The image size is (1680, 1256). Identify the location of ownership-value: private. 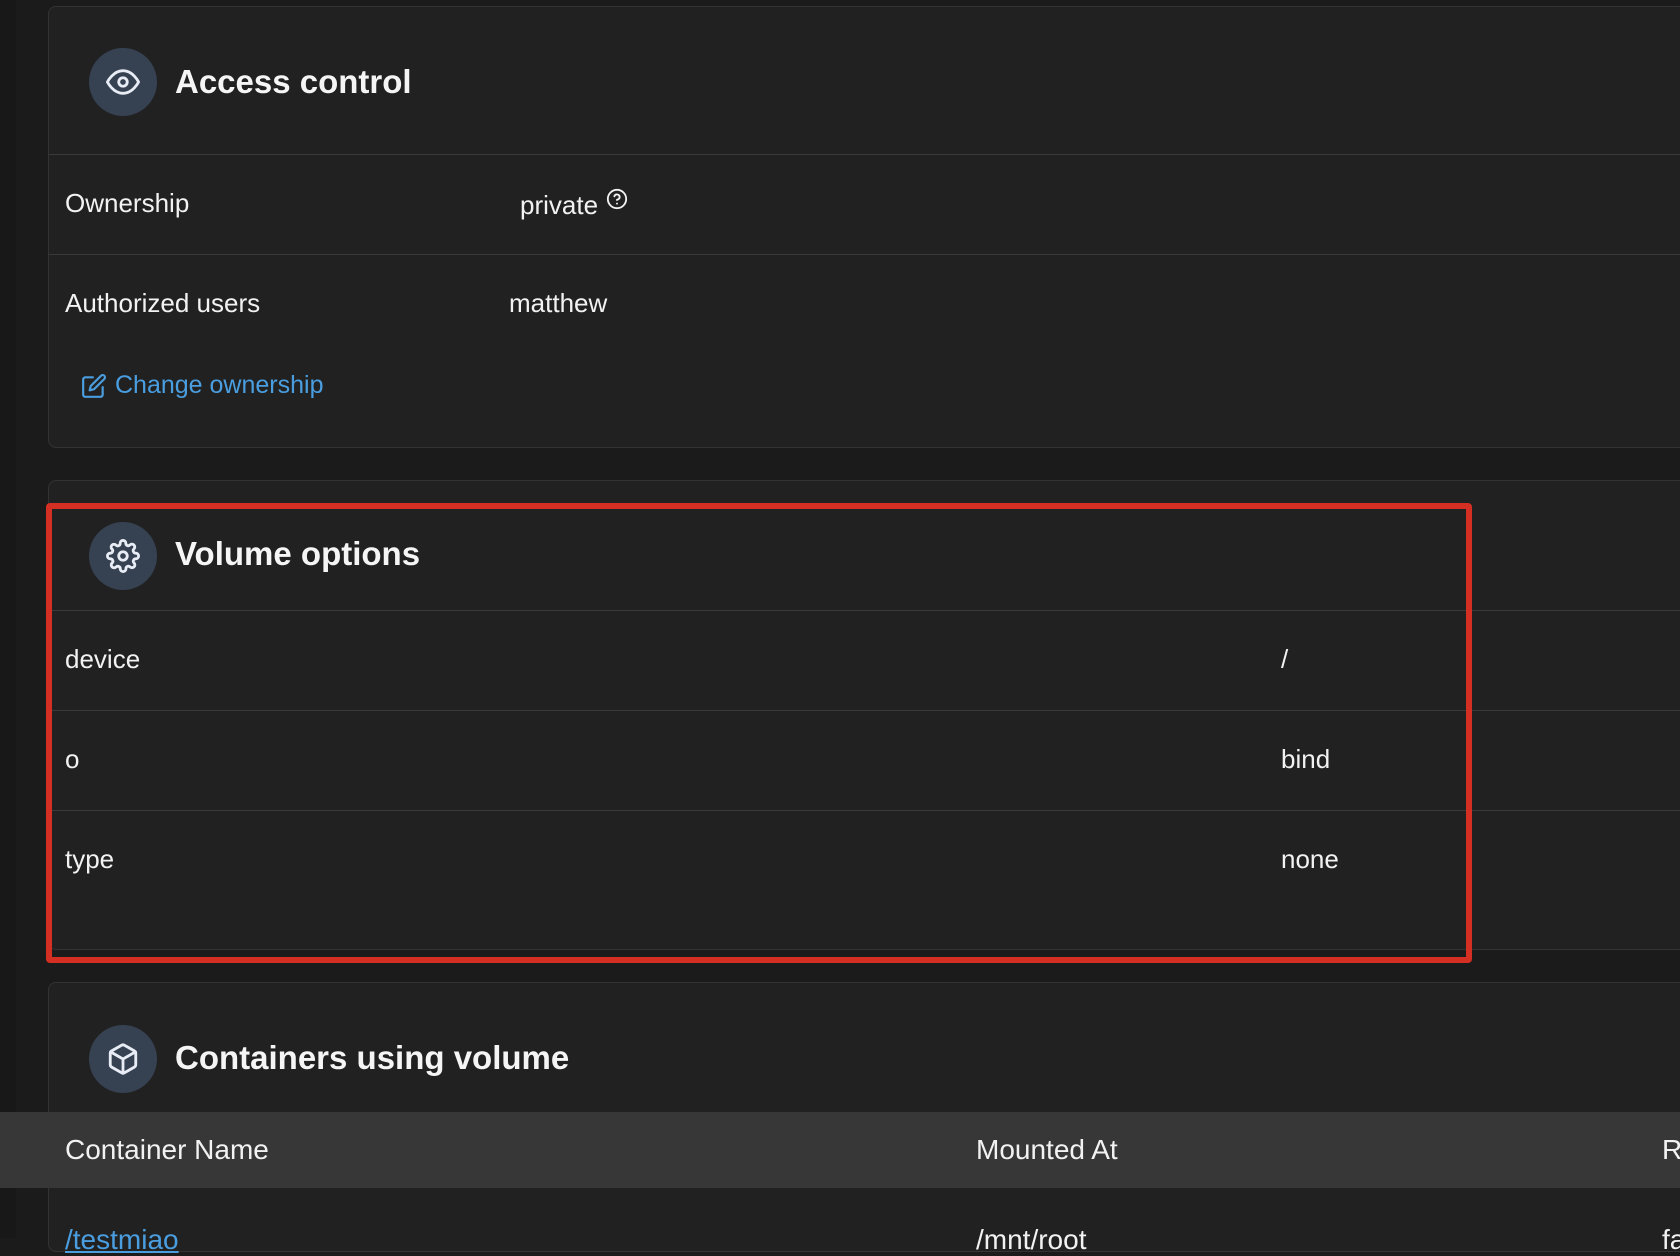
(574, 204).